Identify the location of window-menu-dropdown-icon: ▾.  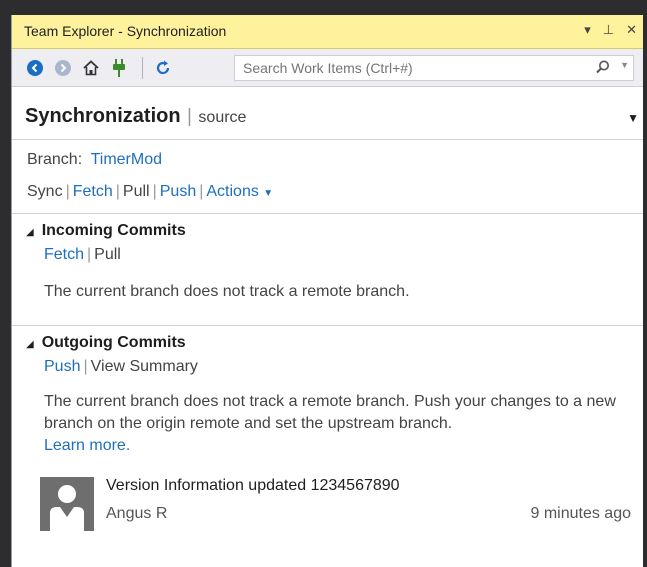
(587, 30).